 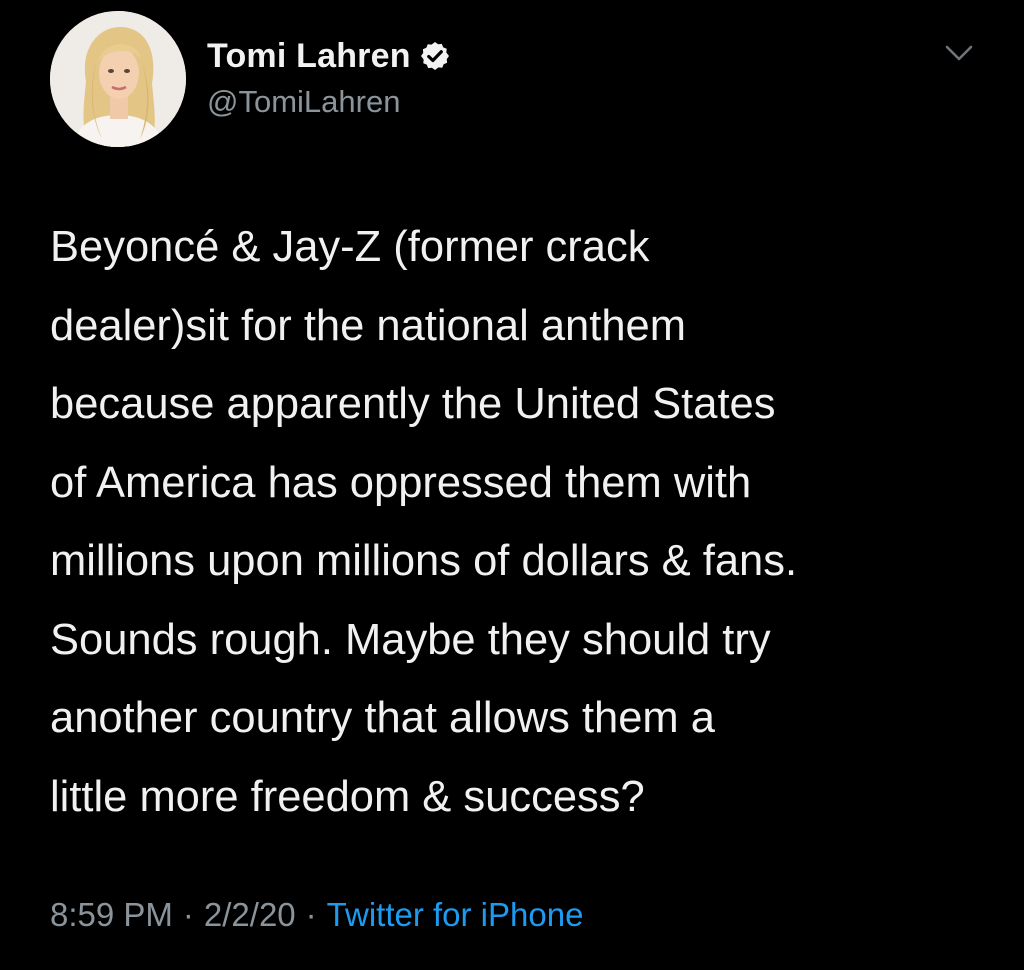 What do you see at coordinates (347, 796) in the screenshot?
I see `tweet-text-line: little more freedom & success?` at bounding box center [347, 796].